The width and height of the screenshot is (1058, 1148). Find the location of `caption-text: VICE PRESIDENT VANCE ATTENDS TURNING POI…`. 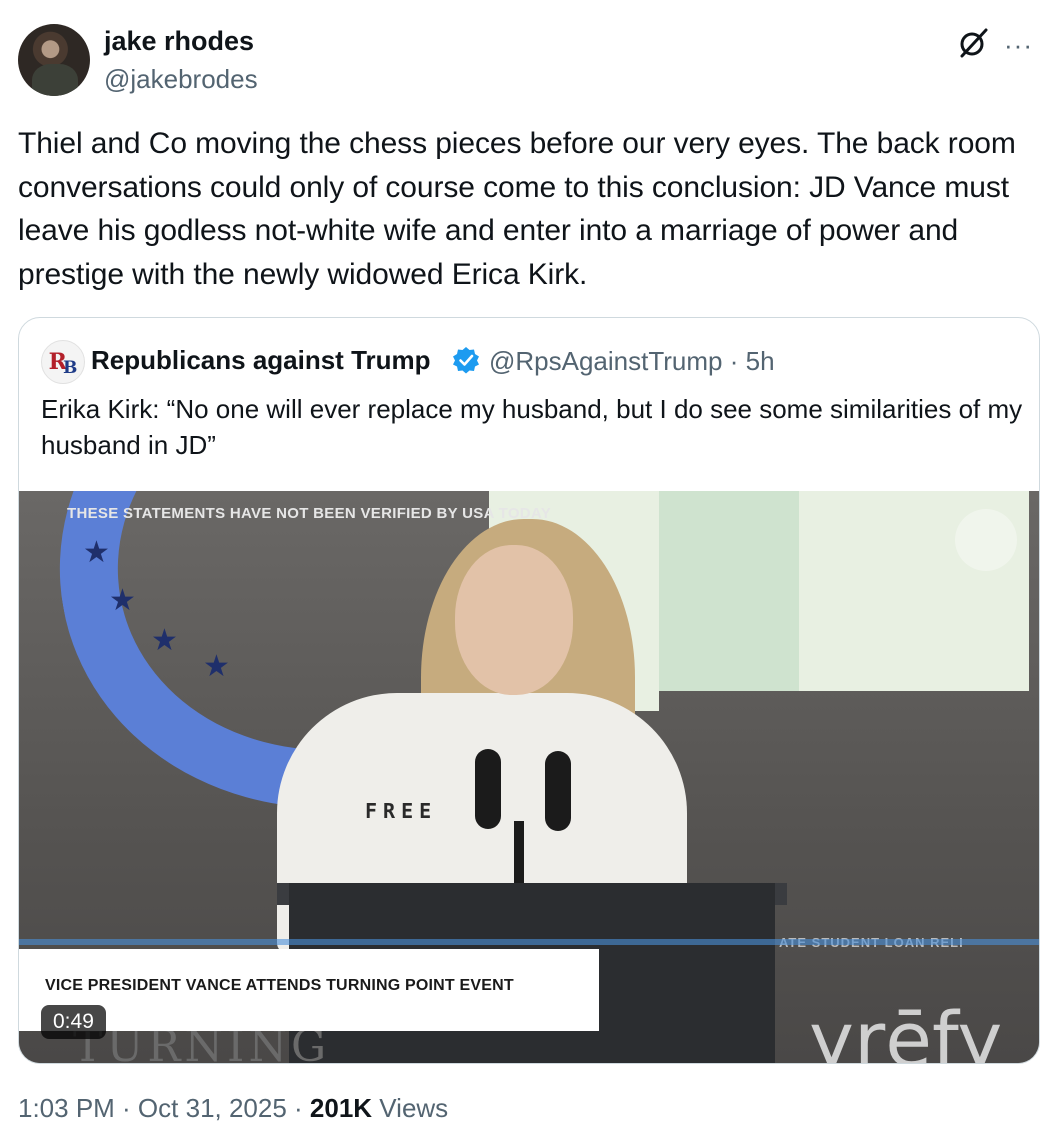

caption-text: VICE PRESIDENT VANCE ATTENDS TURNING POI… is located at coordinates (279, 985).